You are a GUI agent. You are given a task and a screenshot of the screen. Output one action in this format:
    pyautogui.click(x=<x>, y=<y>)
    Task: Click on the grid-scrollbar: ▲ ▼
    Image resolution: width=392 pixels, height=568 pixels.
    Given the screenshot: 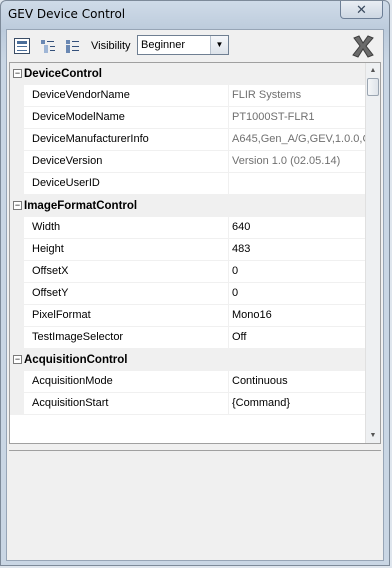 What is the action you would take?
    pyautogui.click(x=372, y=253)
    